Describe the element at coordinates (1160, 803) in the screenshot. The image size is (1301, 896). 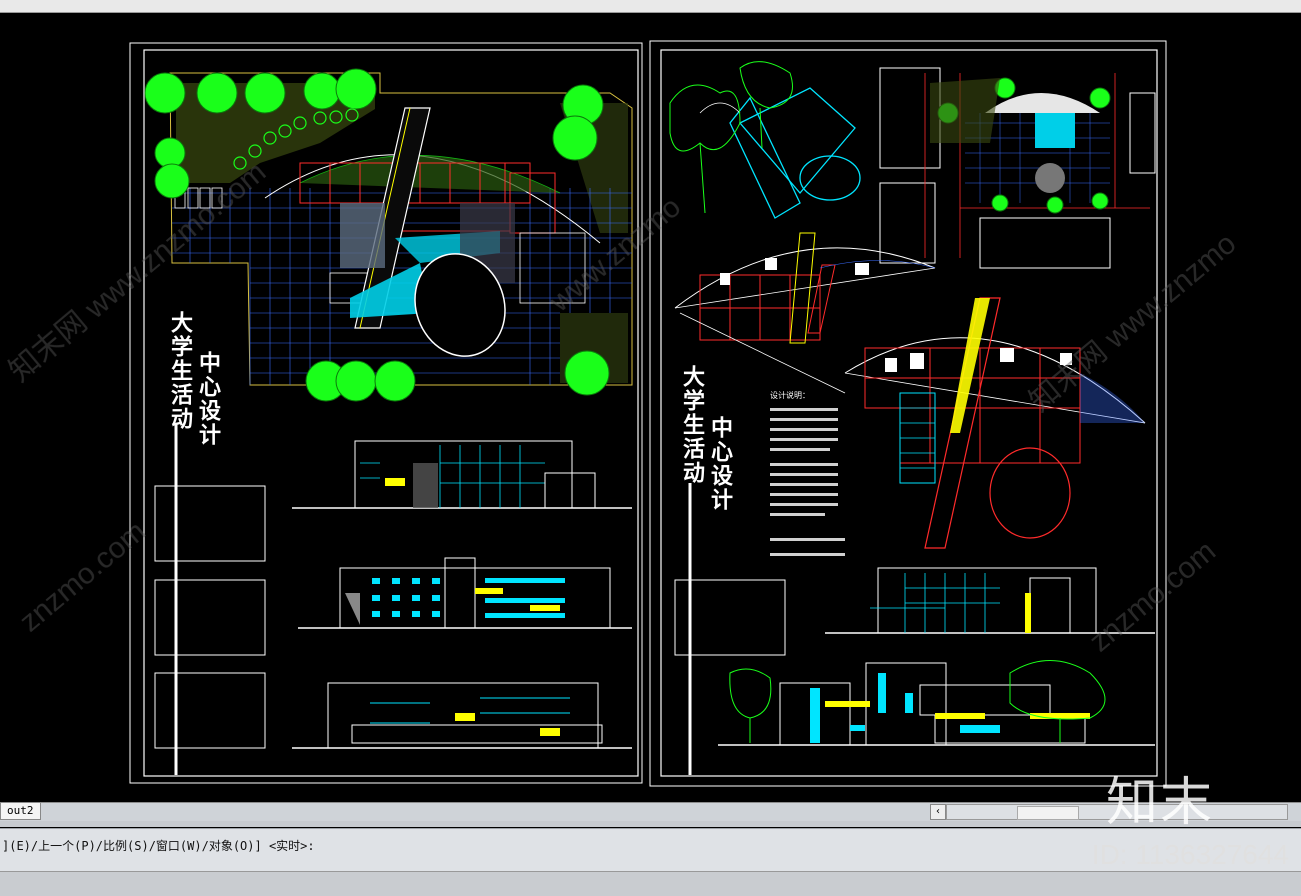
I see `watermark-logo: 知末` at that location.